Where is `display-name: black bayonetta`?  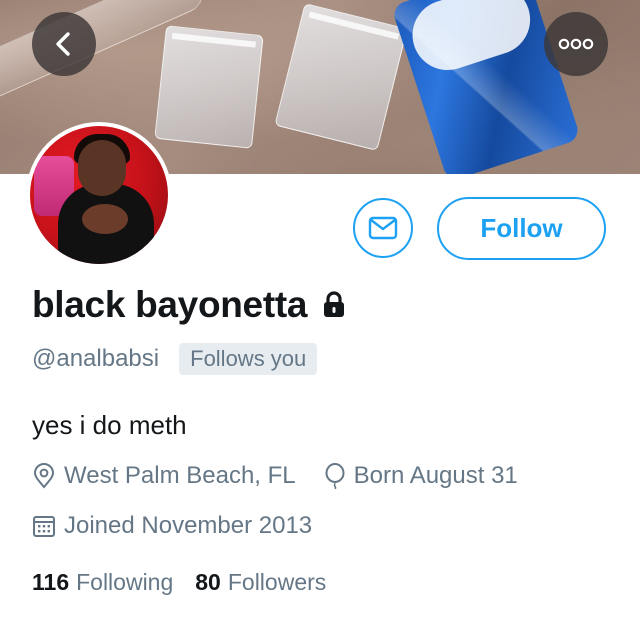
display-name: black bayonetta is located at coordinates (170, 304).